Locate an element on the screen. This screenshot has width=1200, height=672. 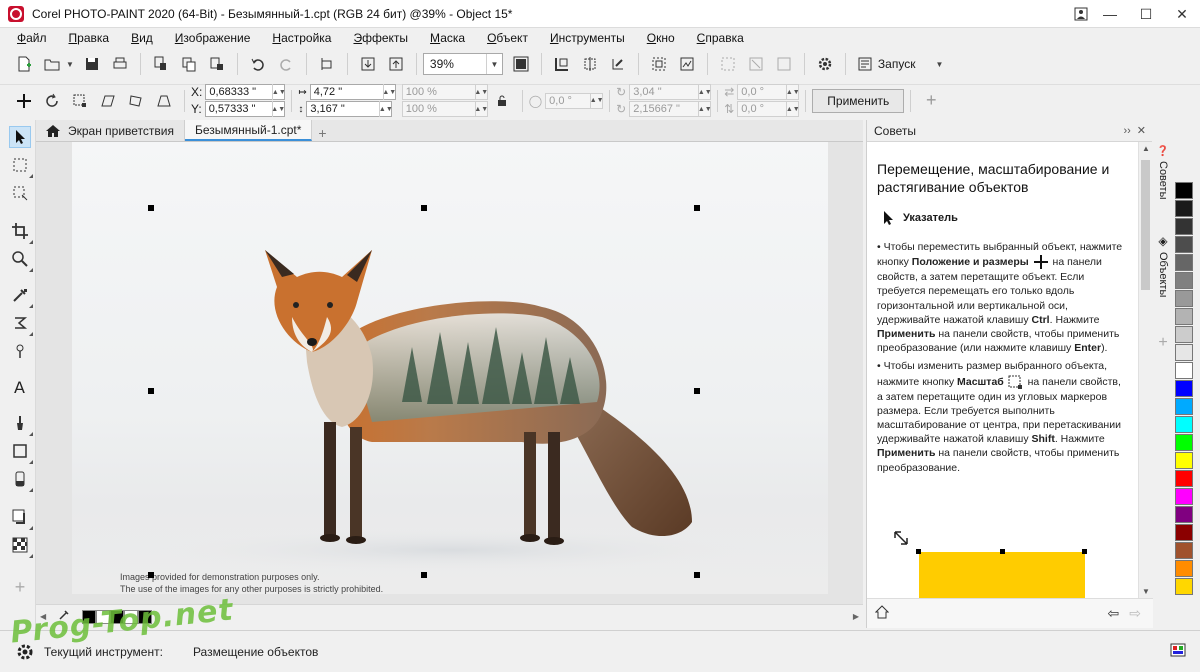
skew-v-input: 0,0 ° ▲▼ is located at coordinates (768, 109).